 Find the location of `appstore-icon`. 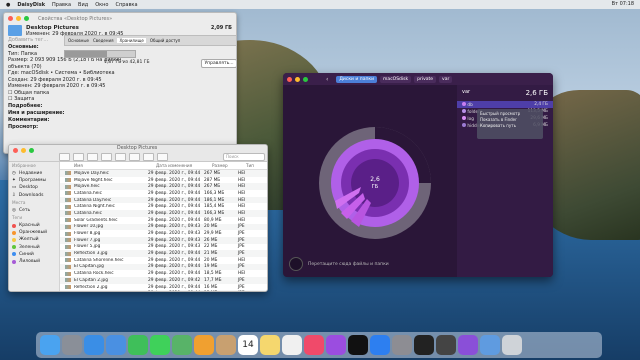

appstore-icon is located at coordinates (380, 345).